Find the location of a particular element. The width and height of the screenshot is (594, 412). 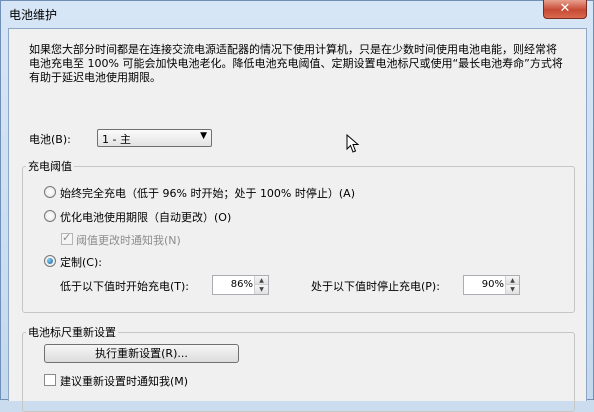

window-title: 电池维护 is located at coordinates (33, 15).